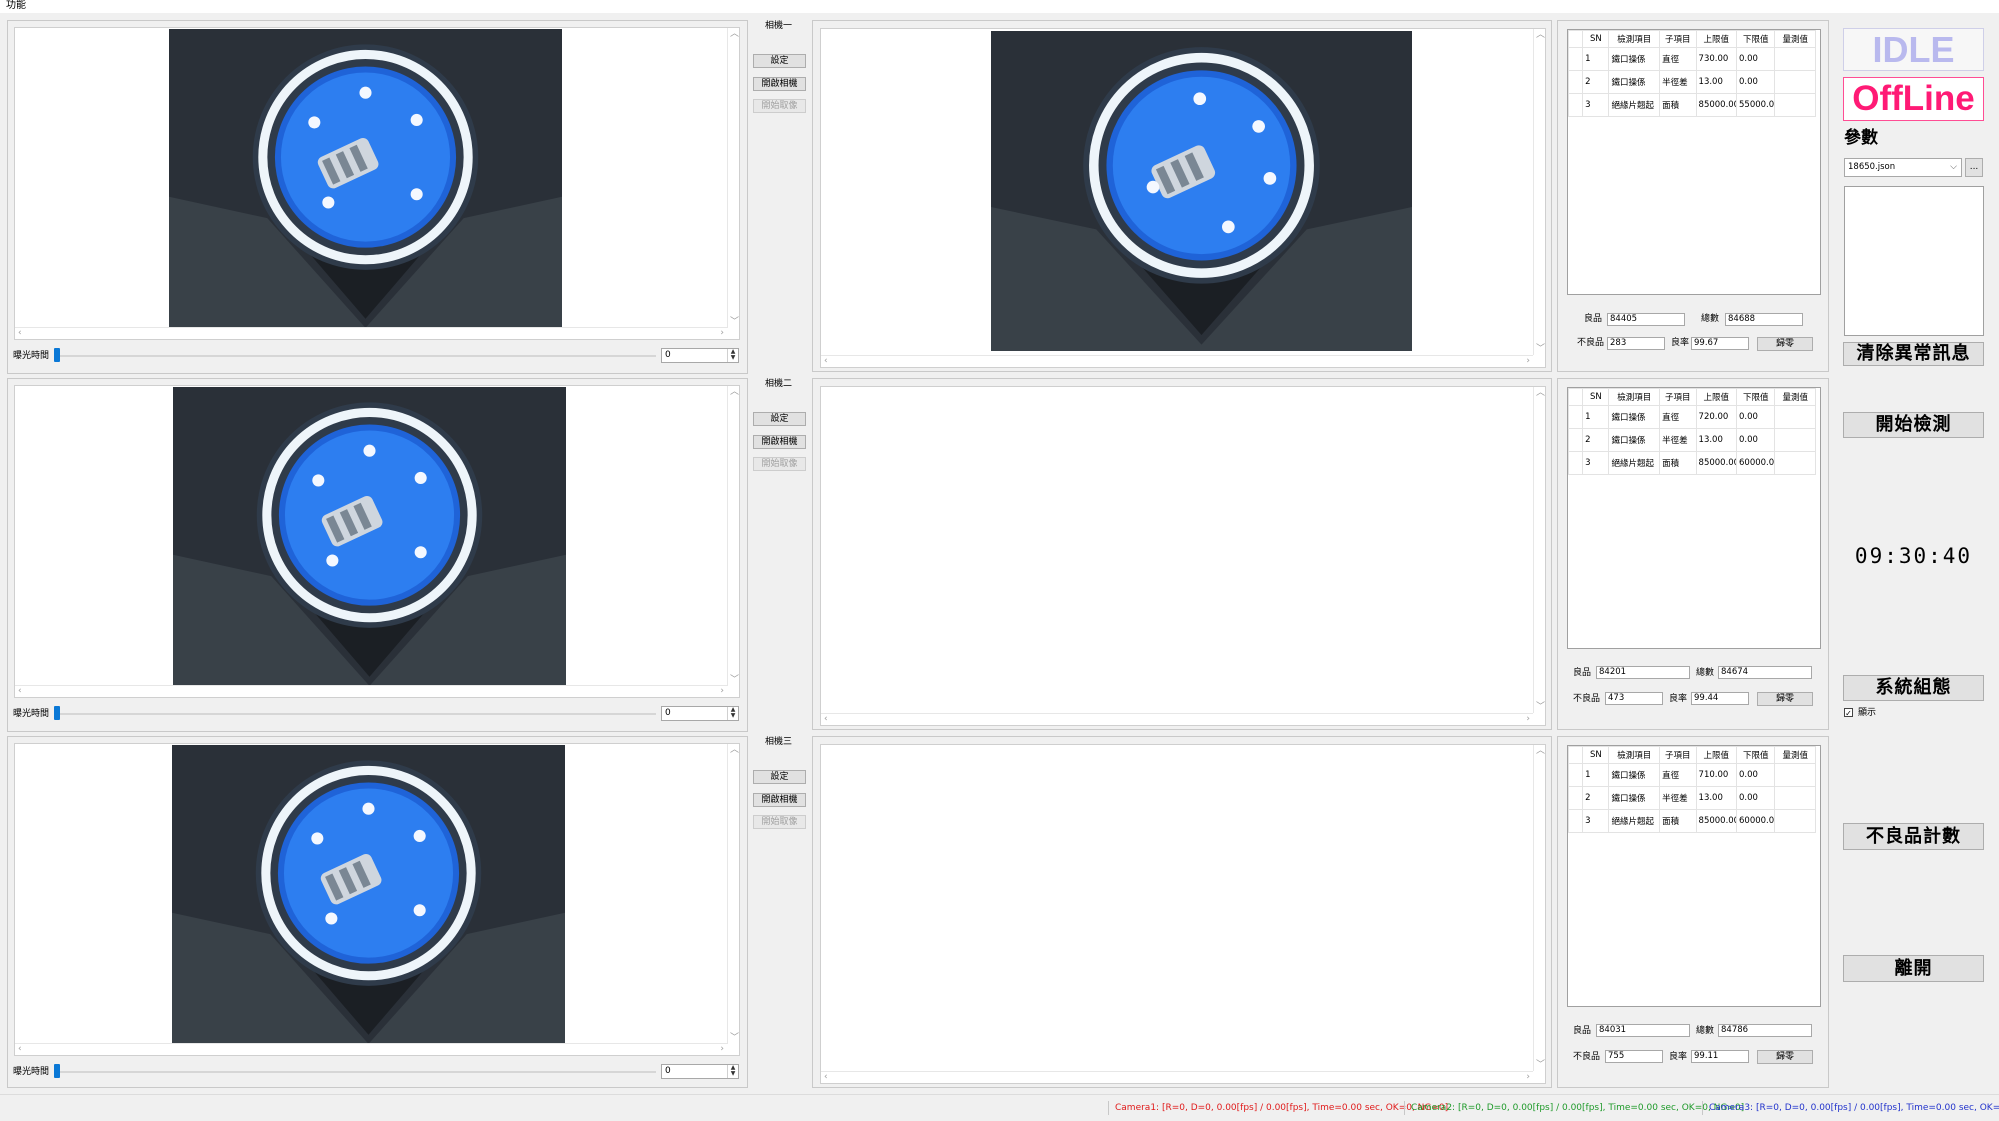 This screenshot has height=1121, width=1999. Describe the element at coordinates (1756, 105) in the screenshot. I see `table-cell: 55000.00` at that location.